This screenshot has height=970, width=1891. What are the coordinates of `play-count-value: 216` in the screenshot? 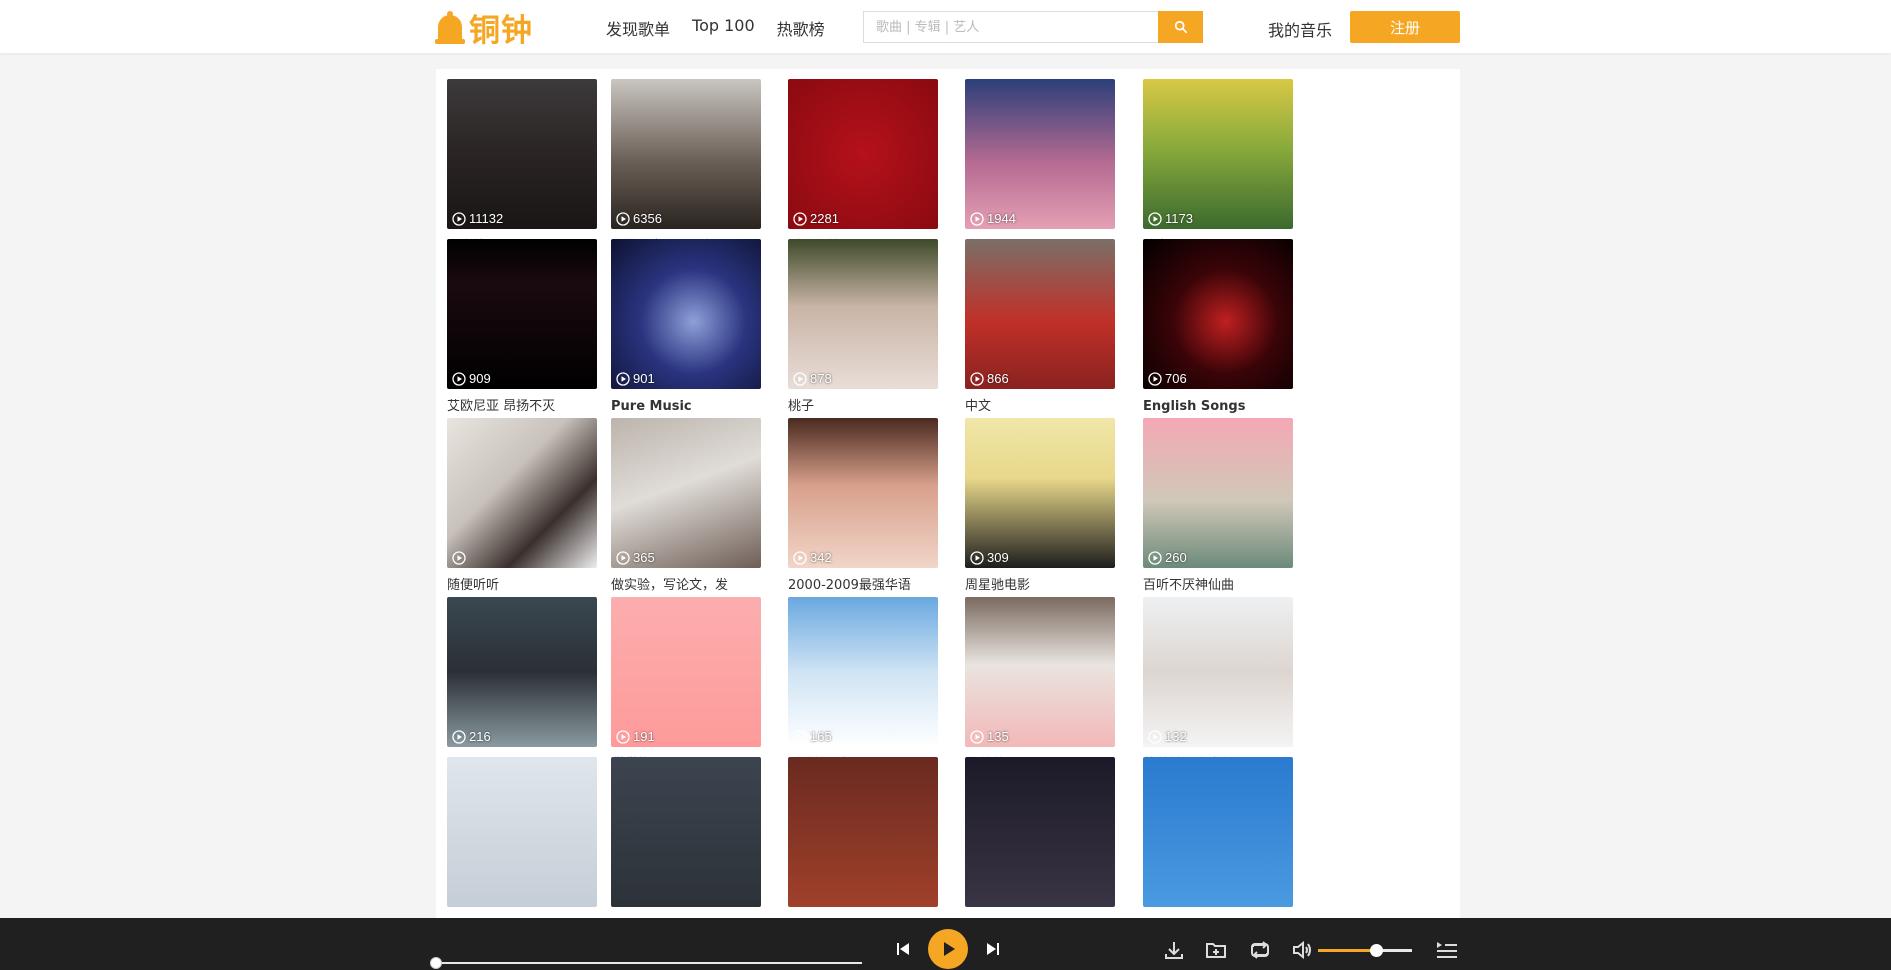 It's located at (480, 736).